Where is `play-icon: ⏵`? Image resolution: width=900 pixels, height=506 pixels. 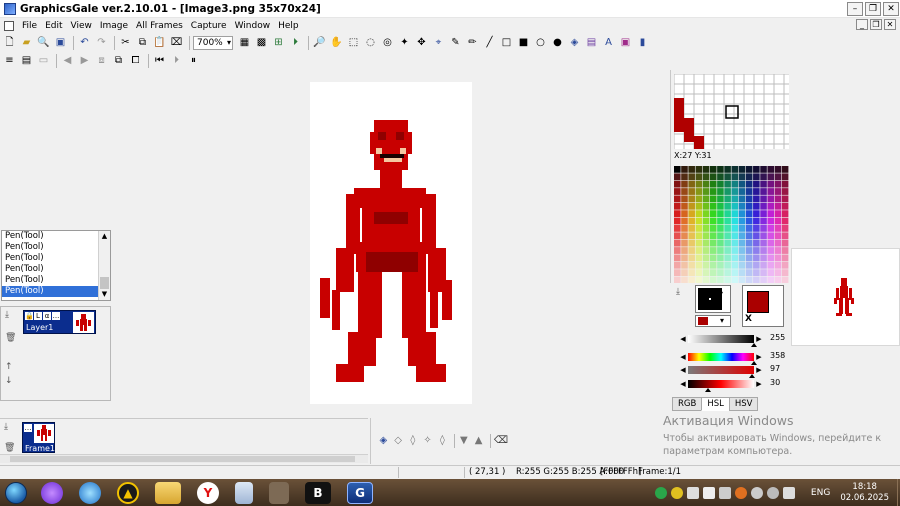 play-icon: ⏵ is located at coordinates (295, 43).